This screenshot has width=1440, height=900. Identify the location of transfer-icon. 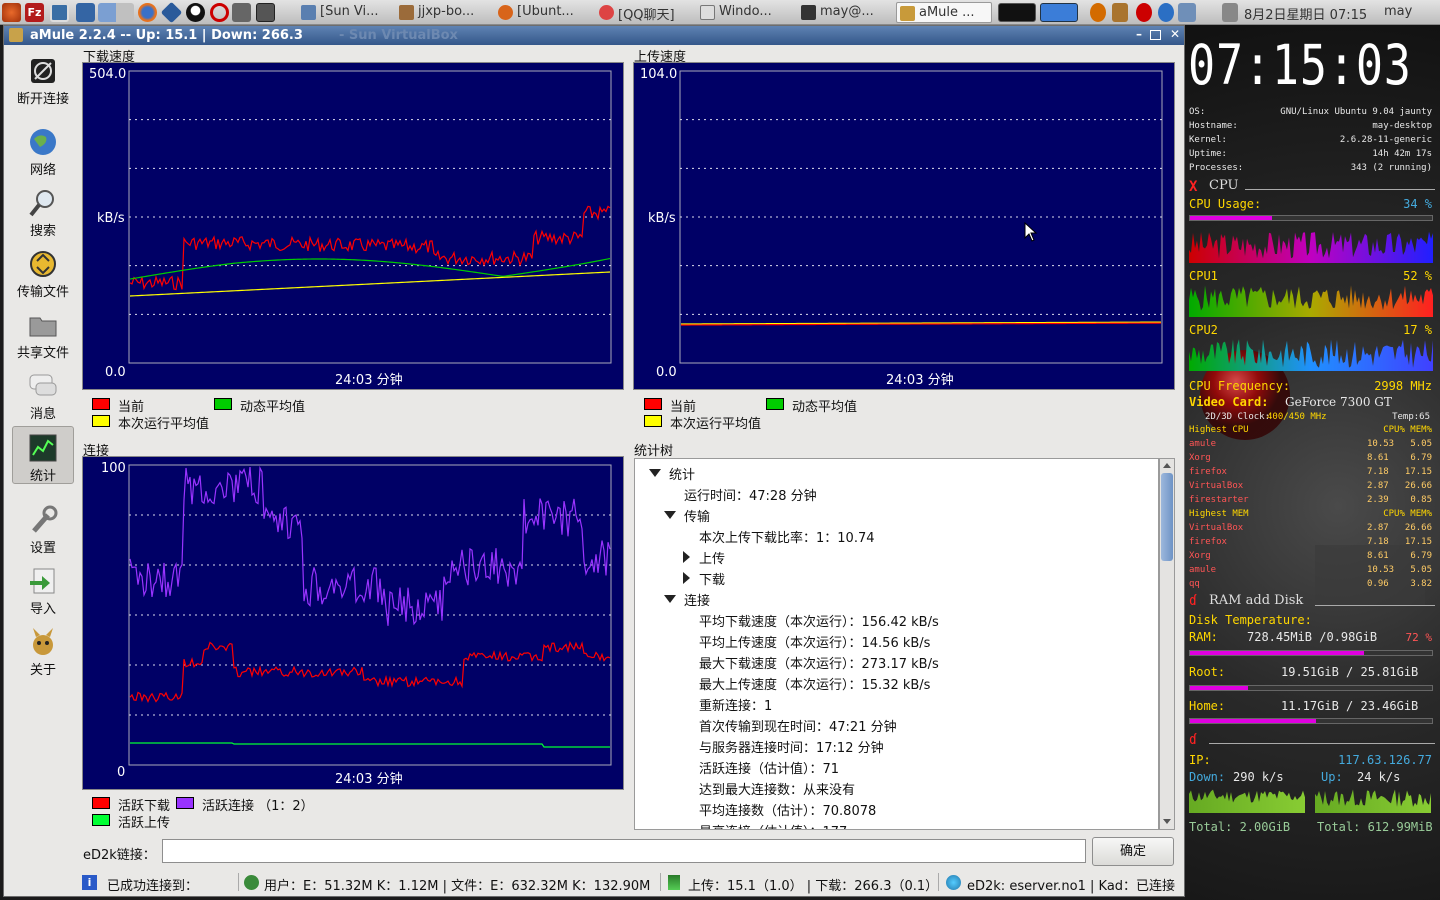
(43, 264).